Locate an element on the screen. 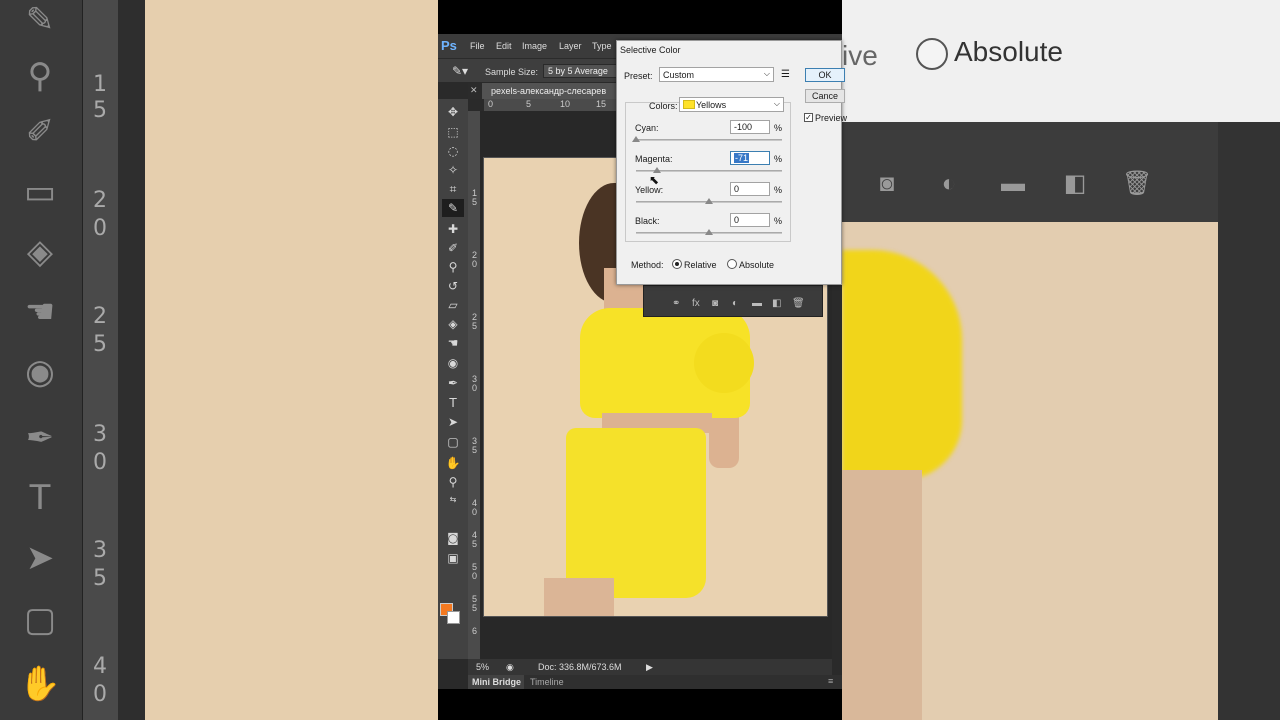 This screenshot has height=720, width=1280. tab-mini-bridge: Mini Bridge is located at coordinates (496, 682).